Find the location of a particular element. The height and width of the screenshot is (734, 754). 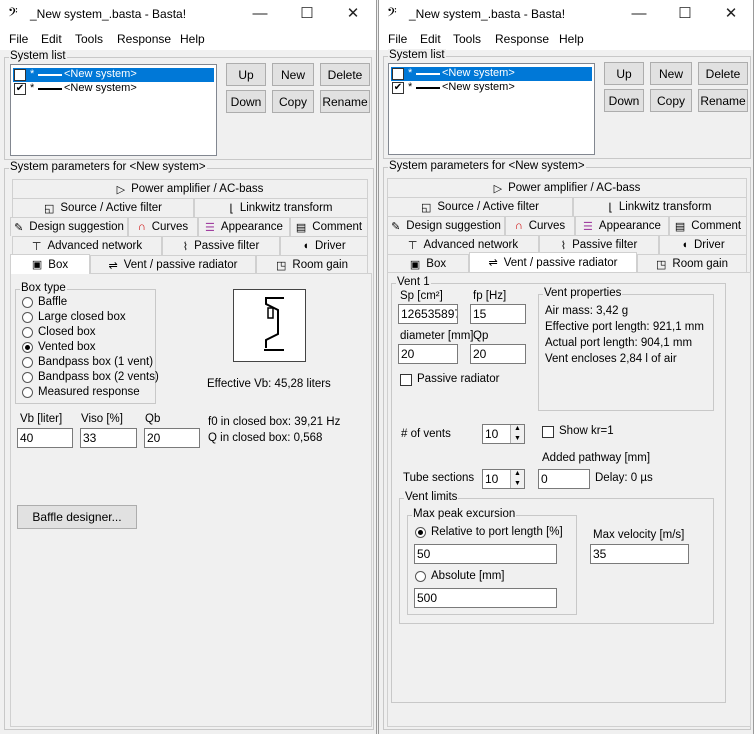

vb-input: 40 is located at coordinates (45, 438).